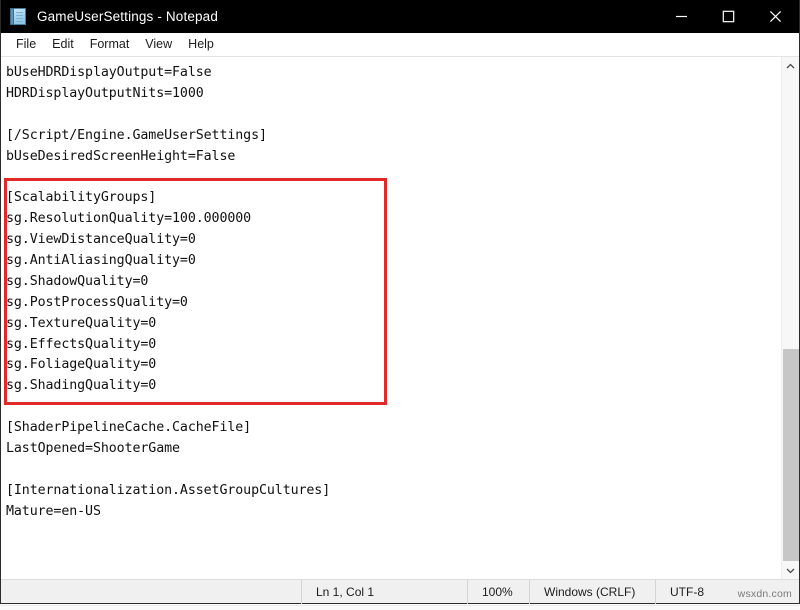 The width and height of the screenshot is (800, 610). What do you see at coordinates (775, 16) in the screenshot?
I see `close-button` at bounding box center [775, 16].